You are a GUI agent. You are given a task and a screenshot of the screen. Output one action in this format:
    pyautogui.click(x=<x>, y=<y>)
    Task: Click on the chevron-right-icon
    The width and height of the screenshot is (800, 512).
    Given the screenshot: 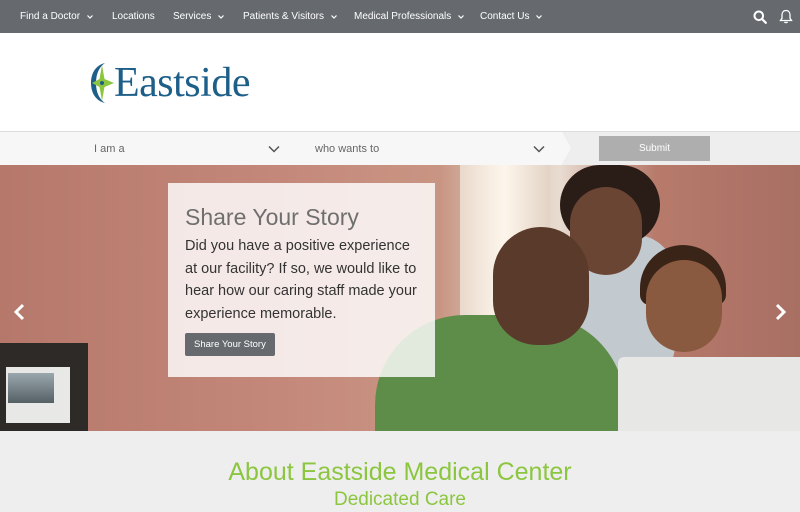 What is the action you would take?
    pyautogui.click(x=781, y=312)
    